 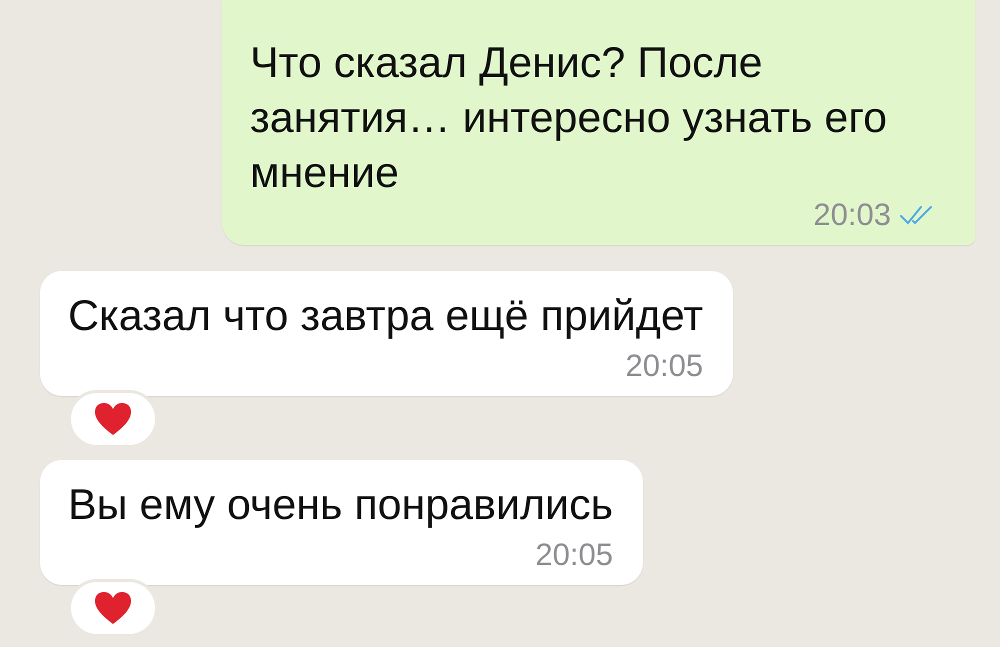 I want to click on message-text: Вы ему очень понравились, so click(x=340, y=505).